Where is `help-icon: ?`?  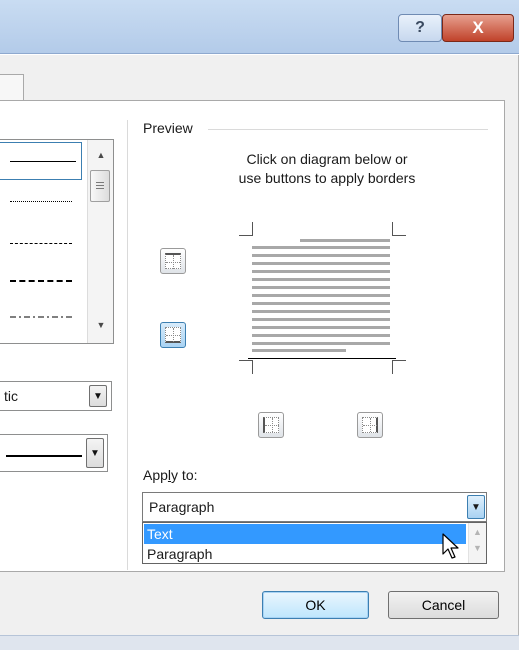
help-icon: ? is located at coordinates (420, 27).